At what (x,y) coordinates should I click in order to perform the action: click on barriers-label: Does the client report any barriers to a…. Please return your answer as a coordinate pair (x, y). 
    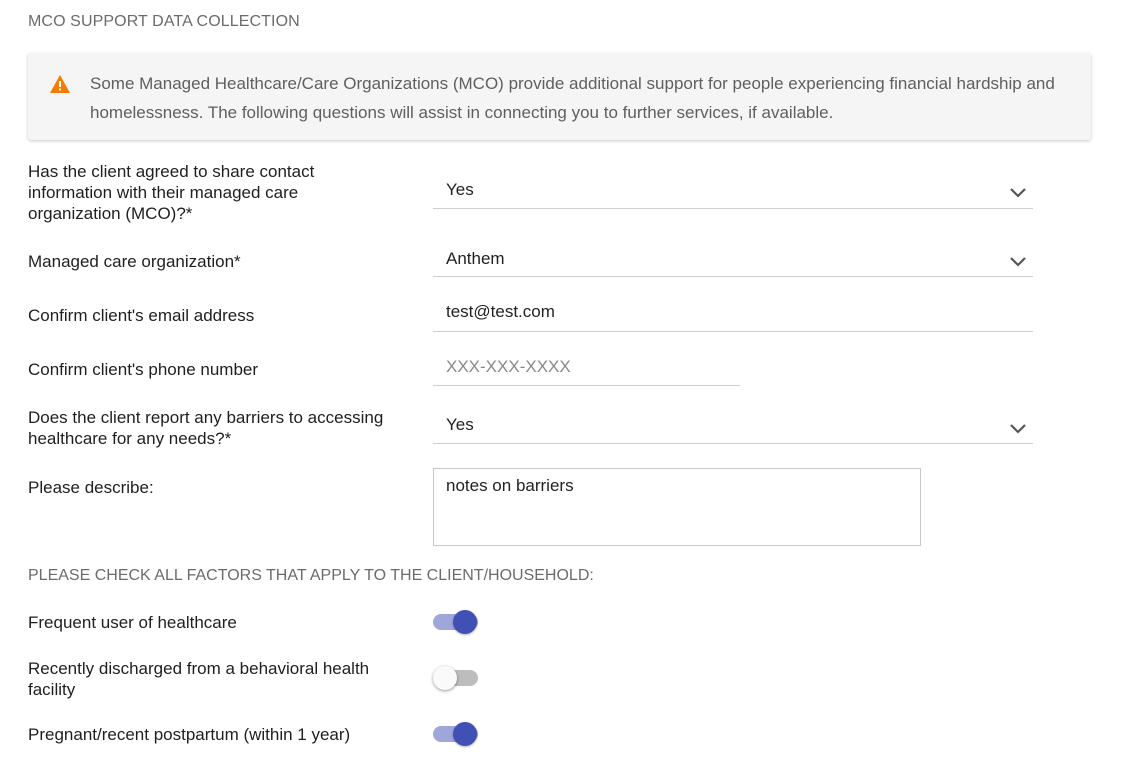
    Looking at the image, I should click on (206, 428).